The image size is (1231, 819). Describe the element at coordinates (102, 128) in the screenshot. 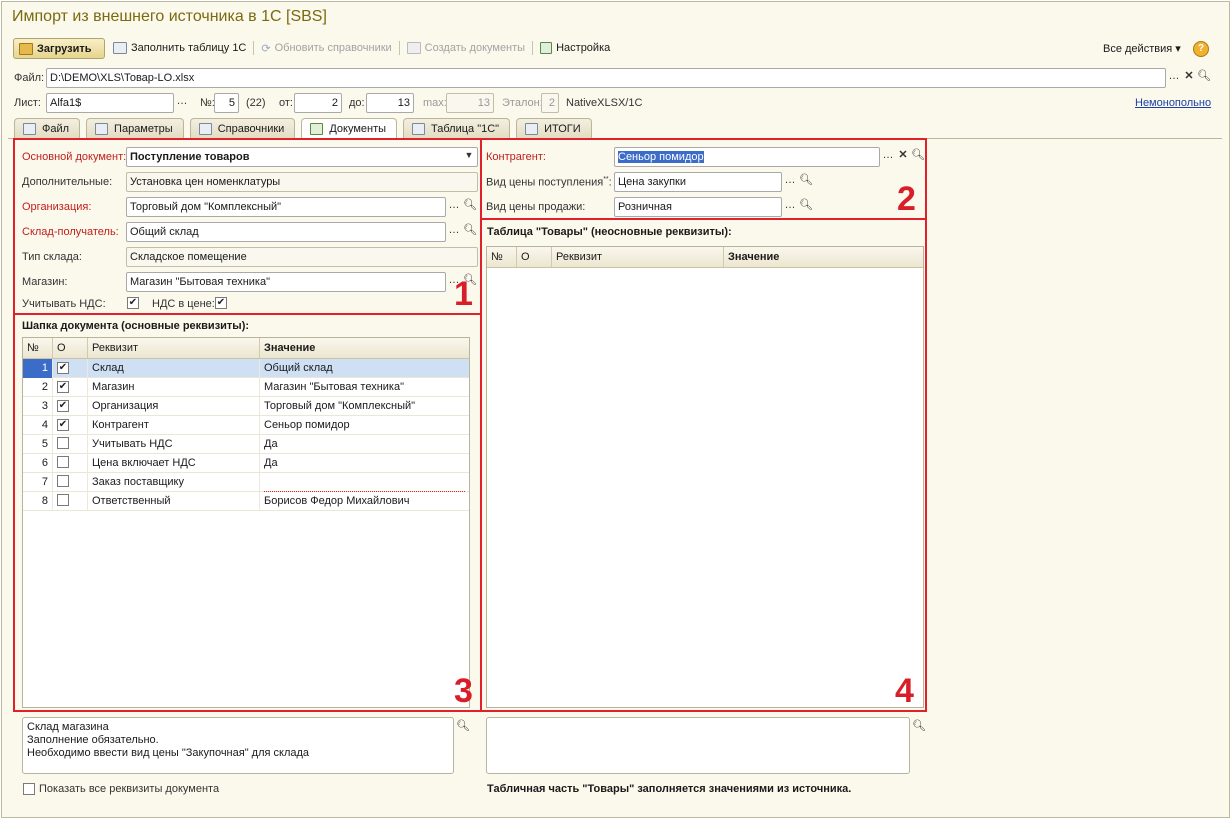

I see `params-icon` at that location.